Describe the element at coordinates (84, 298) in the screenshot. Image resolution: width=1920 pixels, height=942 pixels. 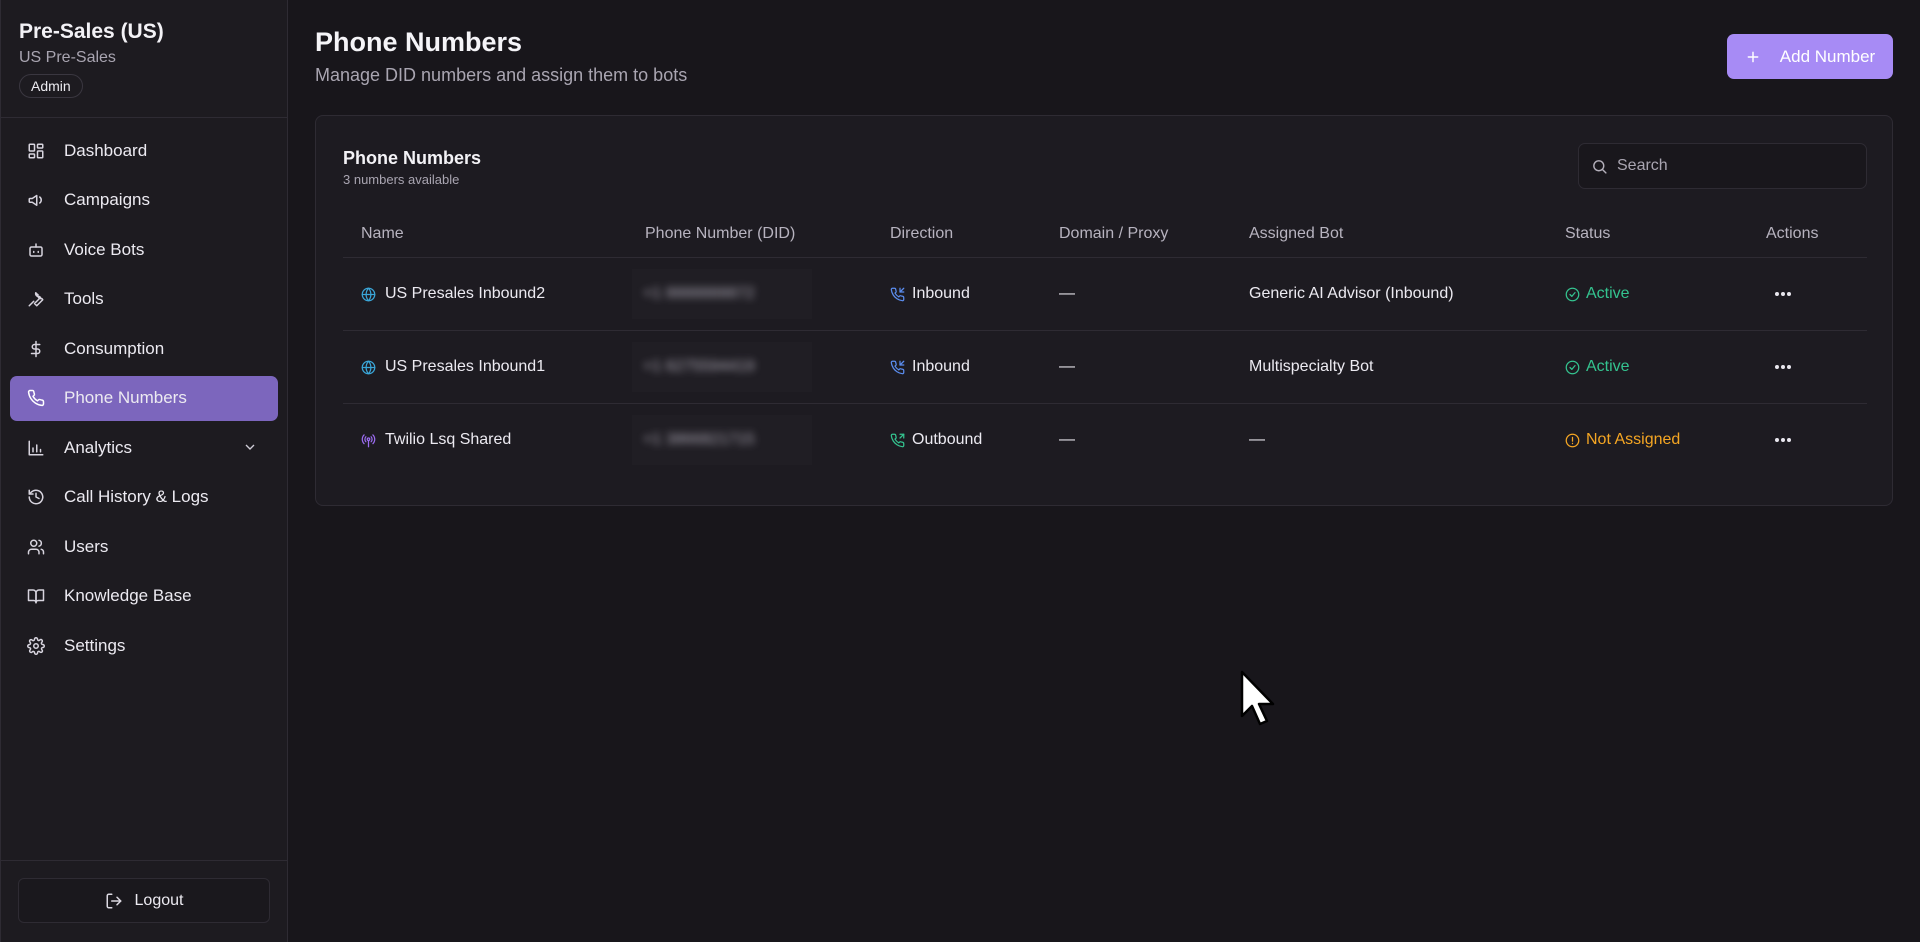
I see `sidebar-item-label: Tools` at that location.